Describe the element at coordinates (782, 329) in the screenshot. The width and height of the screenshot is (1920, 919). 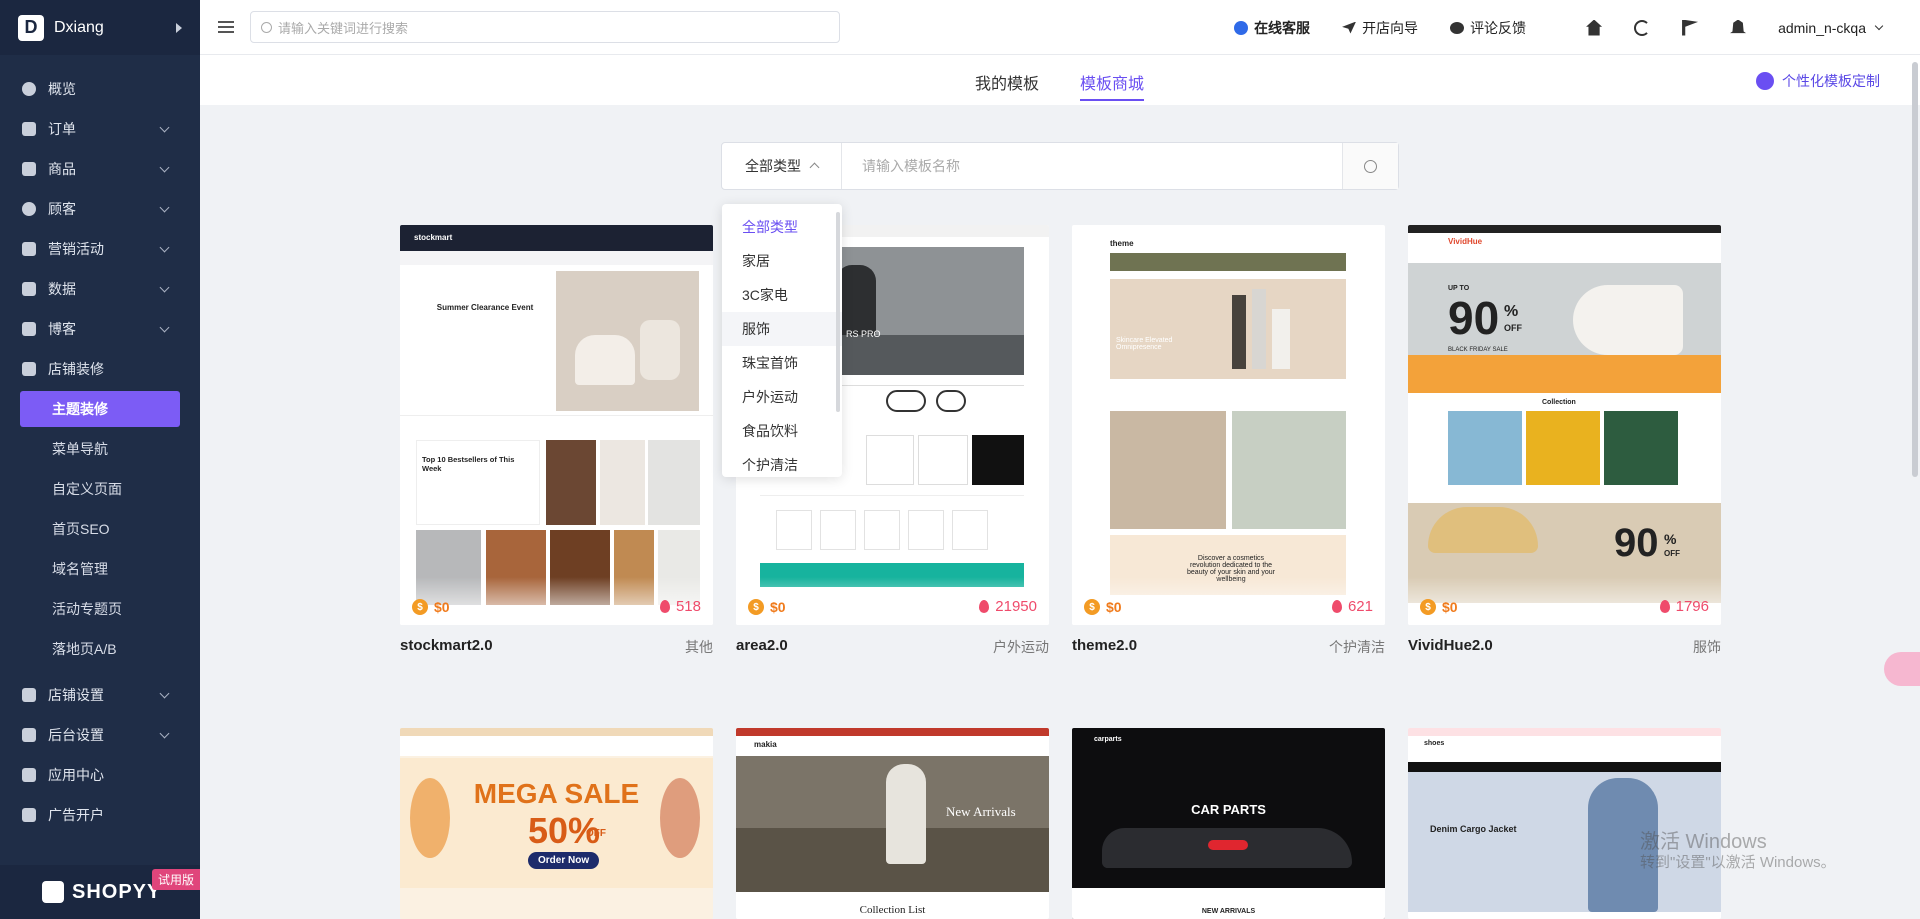
I see `dropdown-option: 服饰` at that location.